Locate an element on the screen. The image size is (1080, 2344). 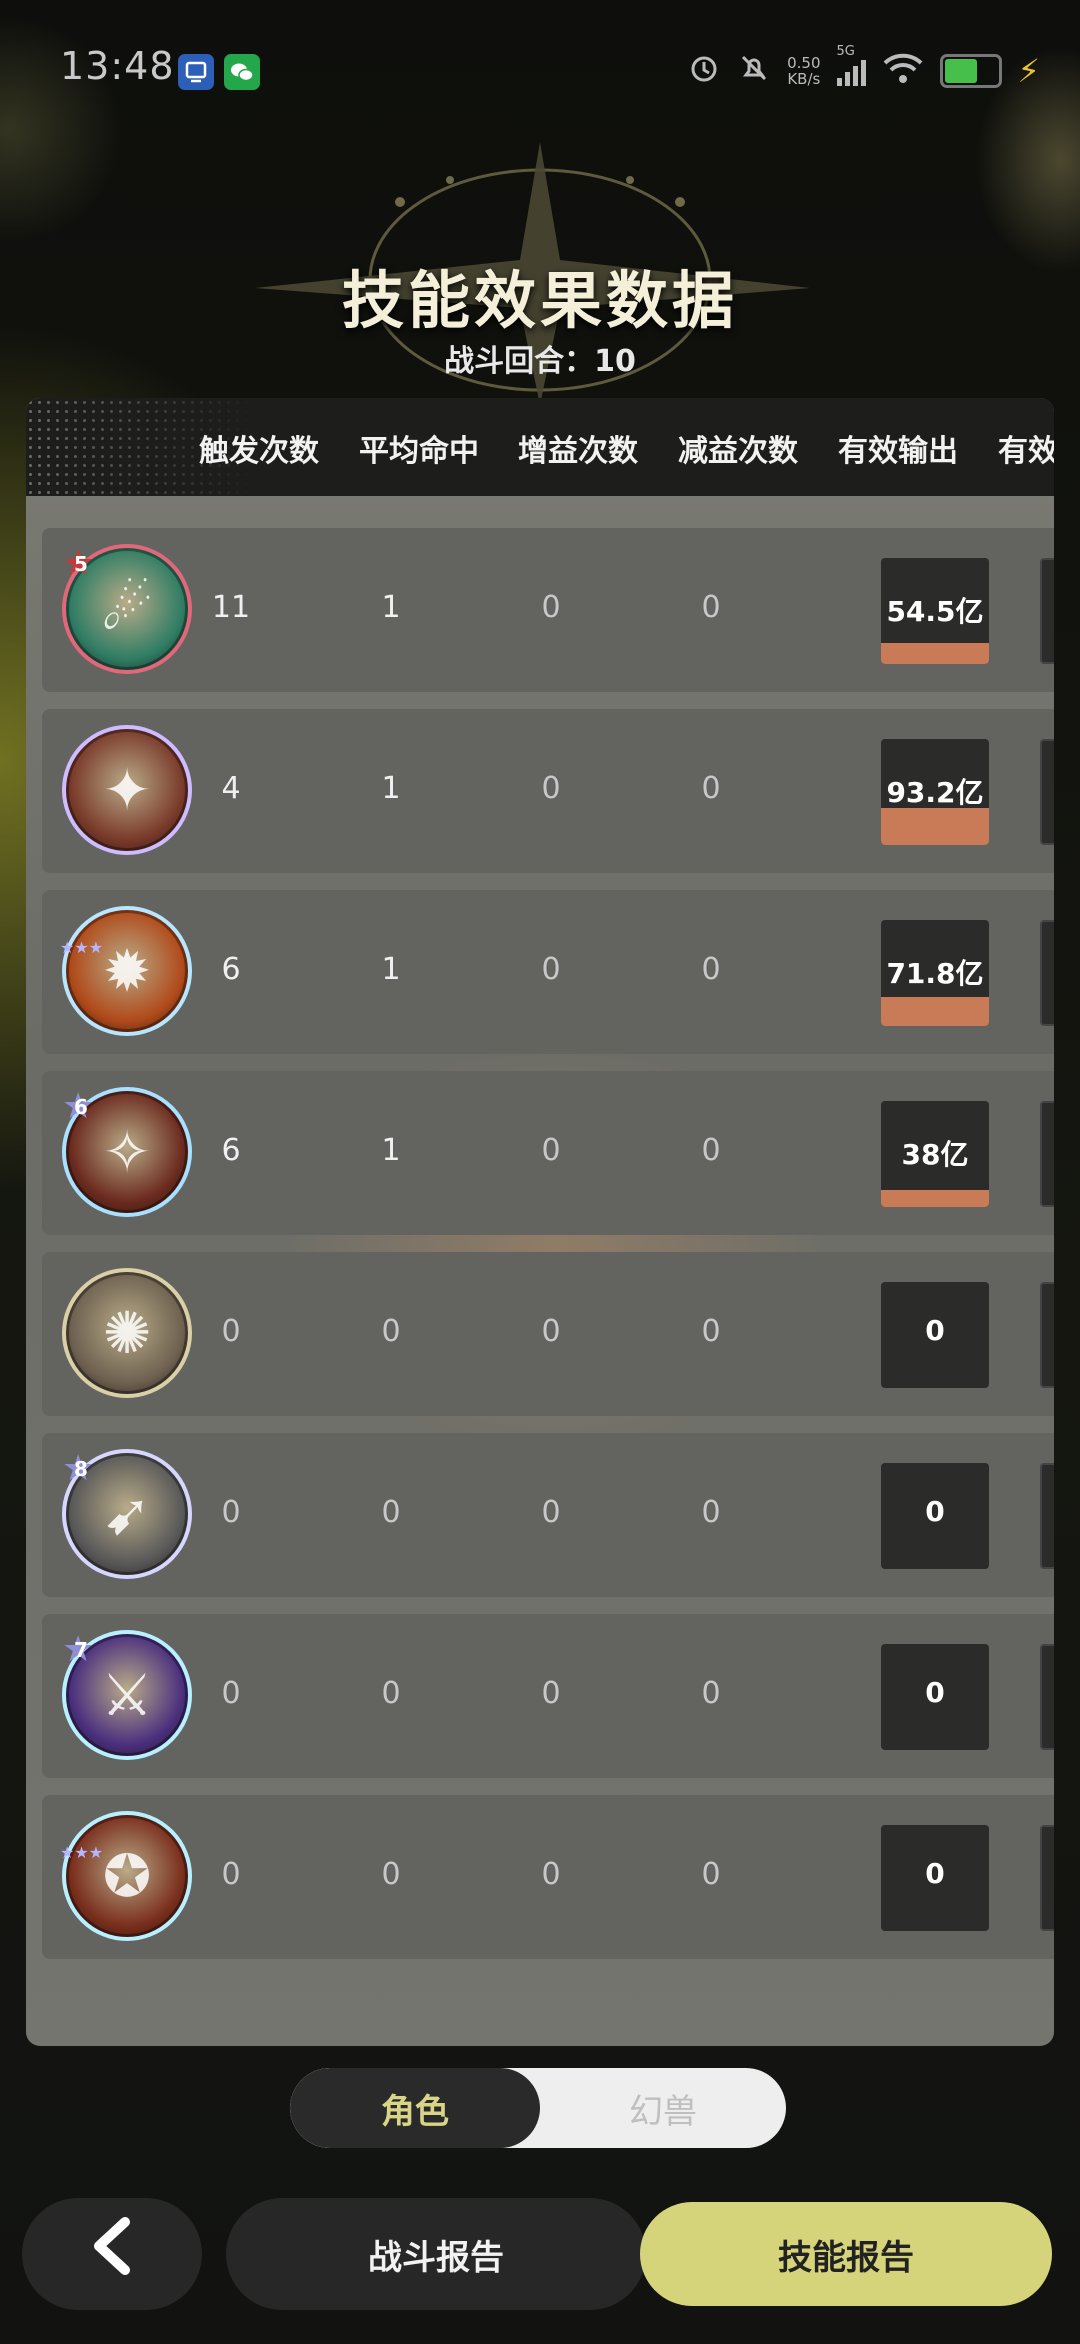
status-bar: 13:48 0.50 KB/s 5G ⚡ is located at coordinates (540, 70).